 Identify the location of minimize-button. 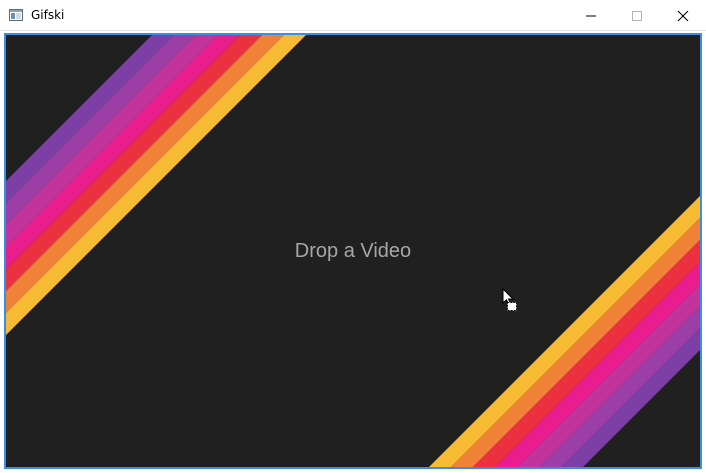
(591, 15).